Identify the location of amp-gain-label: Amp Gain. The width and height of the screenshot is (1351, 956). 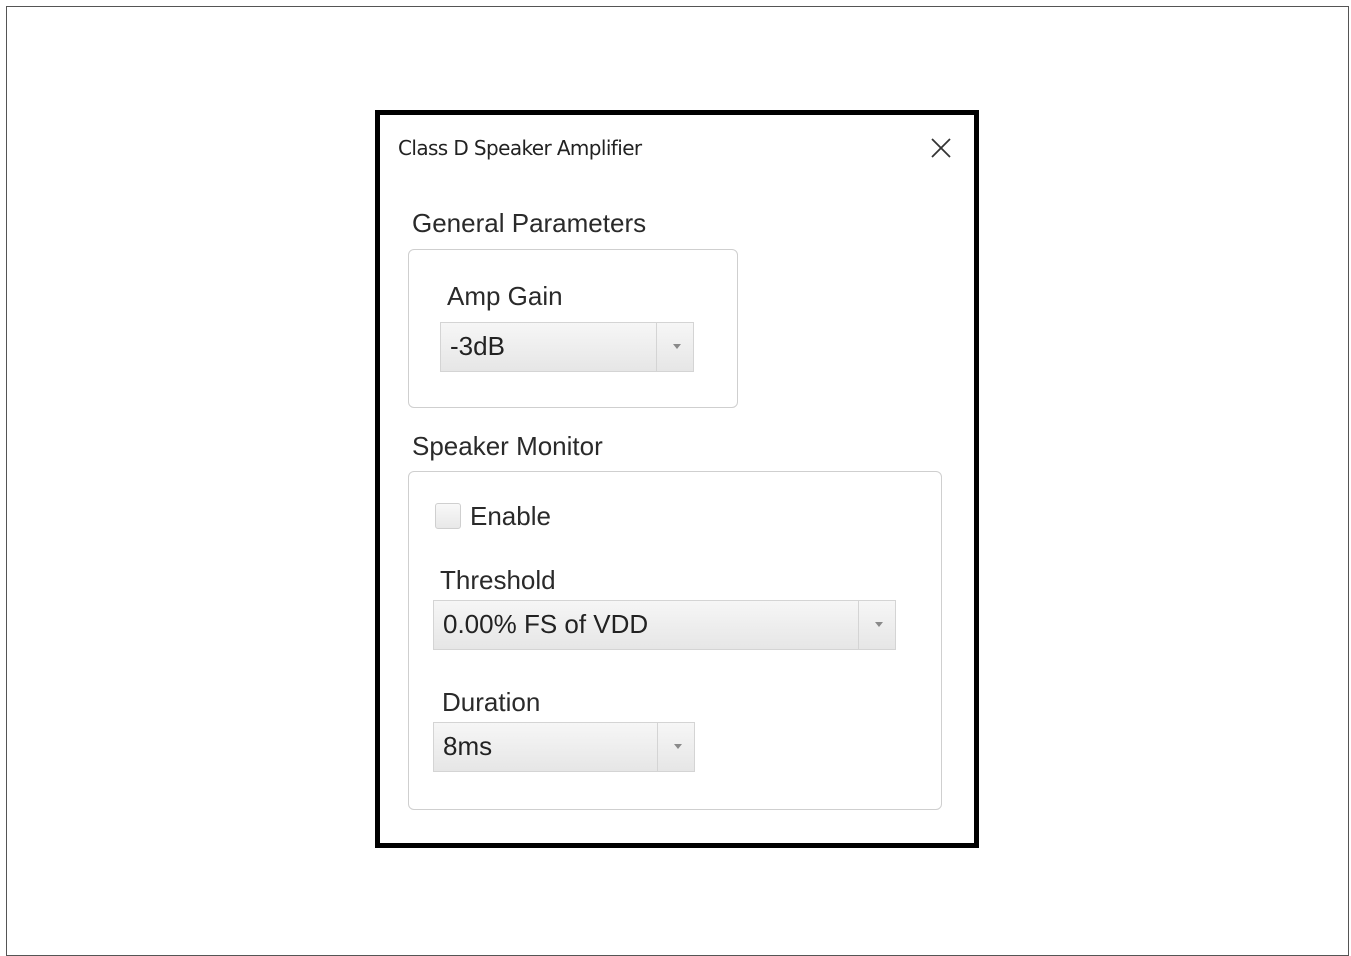
(505, 296).